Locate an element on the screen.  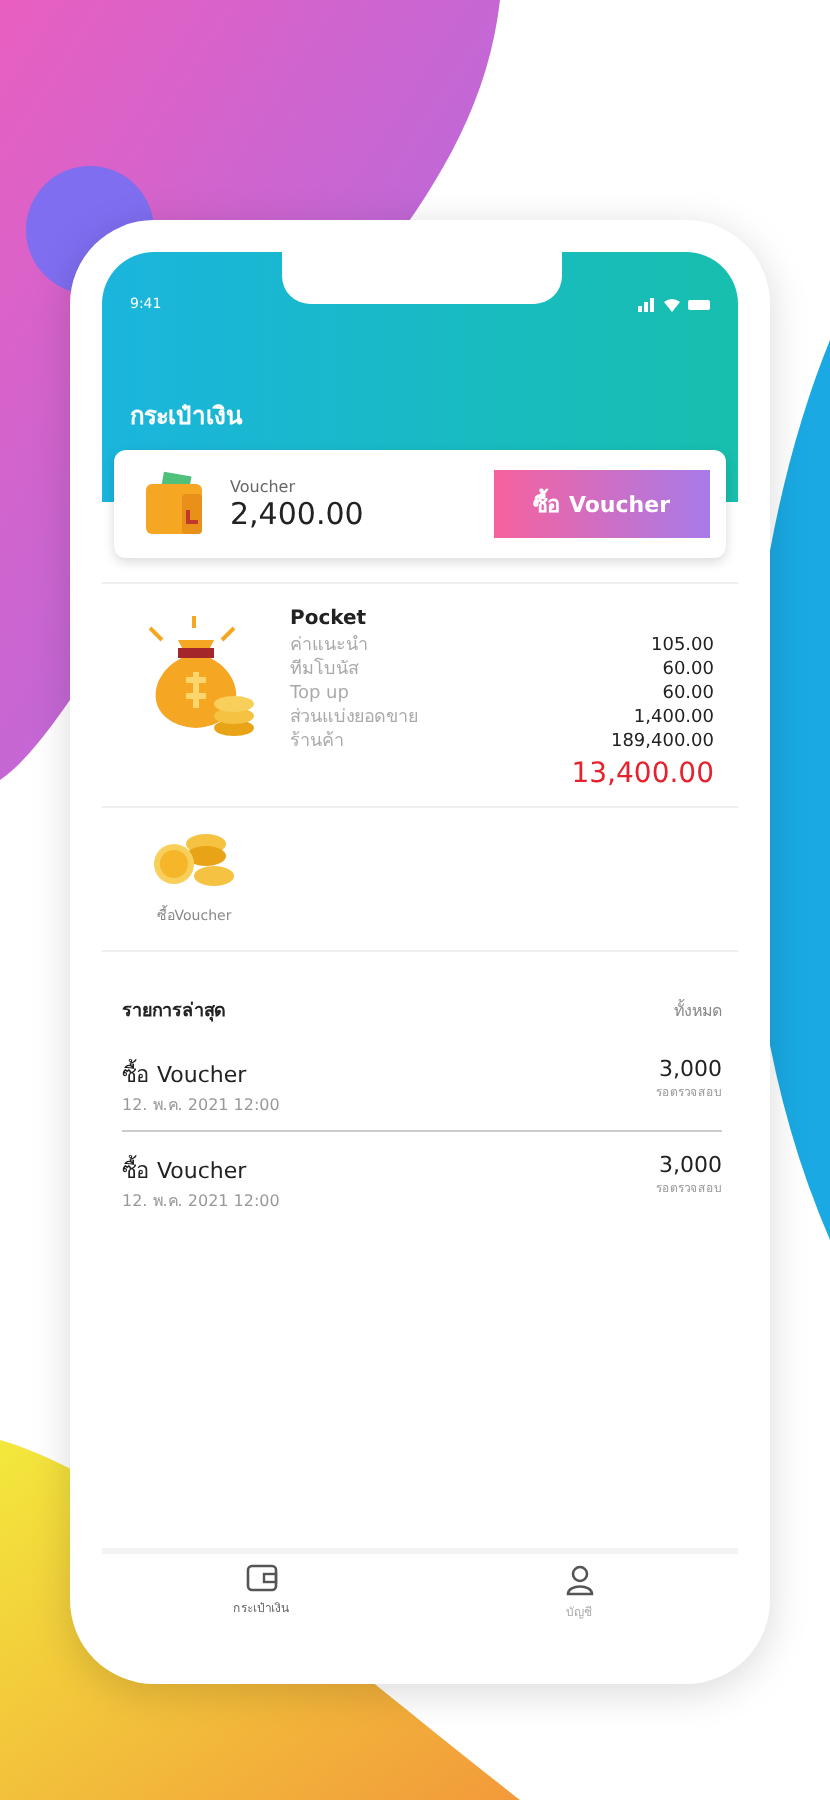
pocket-value: 189,400.00 is located at coordinates (662, 742).